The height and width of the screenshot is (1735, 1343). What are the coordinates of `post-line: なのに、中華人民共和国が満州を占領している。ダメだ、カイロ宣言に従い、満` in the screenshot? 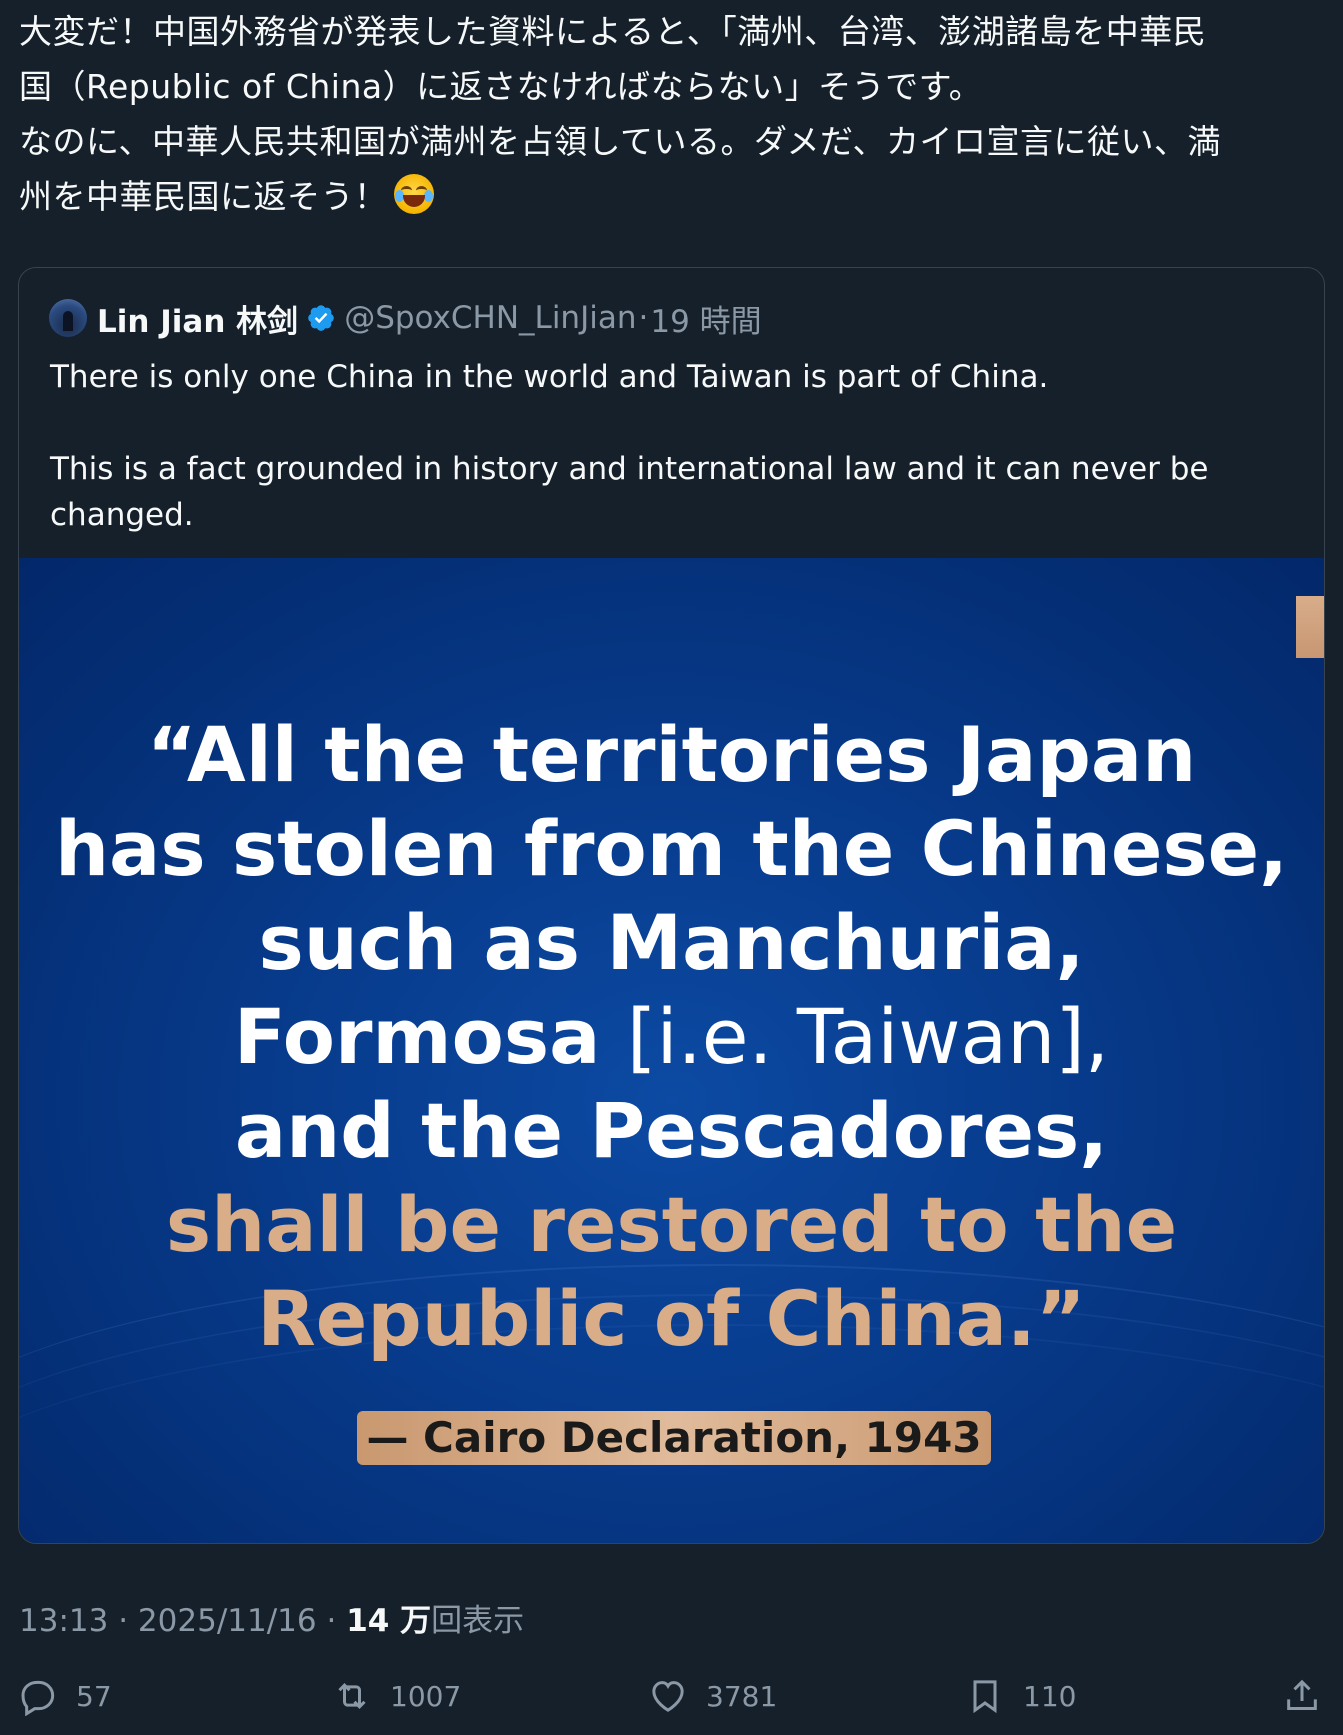 It's located at (620, 141).